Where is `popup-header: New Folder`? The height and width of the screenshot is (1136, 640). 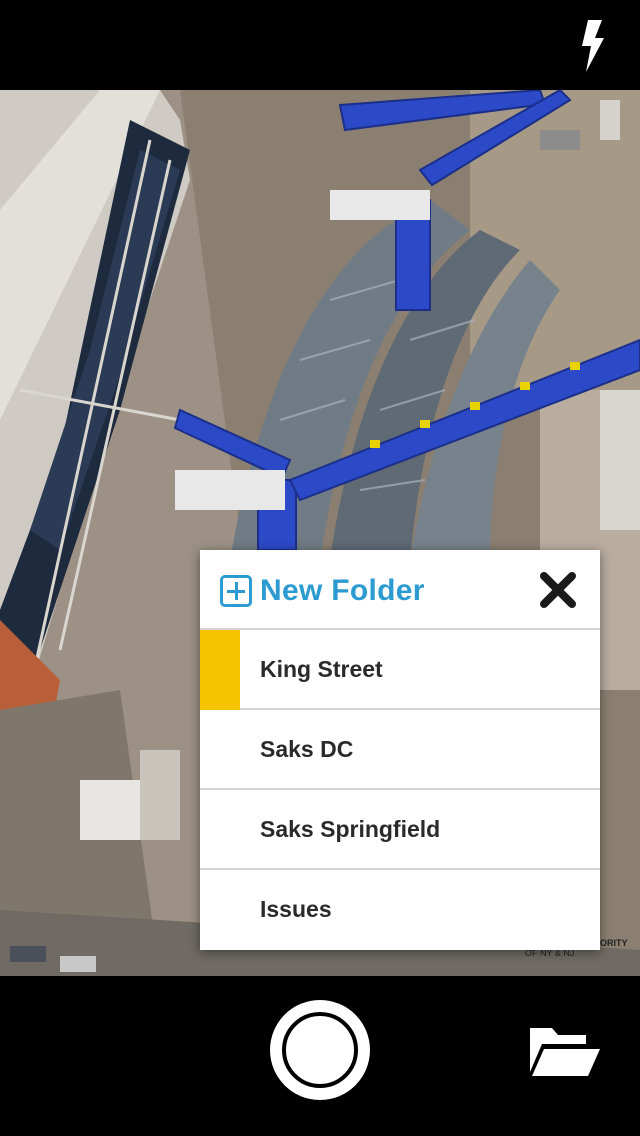
popup-header: New Folder is located at coordinates (400, 590).